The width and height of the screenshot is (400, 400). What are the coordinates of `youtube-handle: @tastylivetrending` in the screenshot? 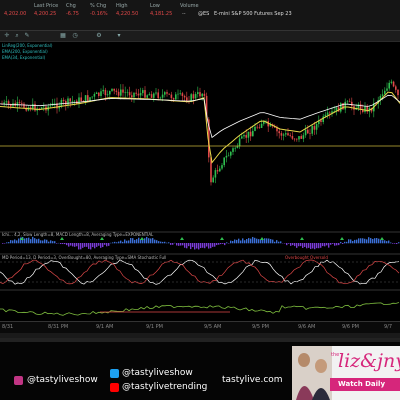 It's located at (164, 387).